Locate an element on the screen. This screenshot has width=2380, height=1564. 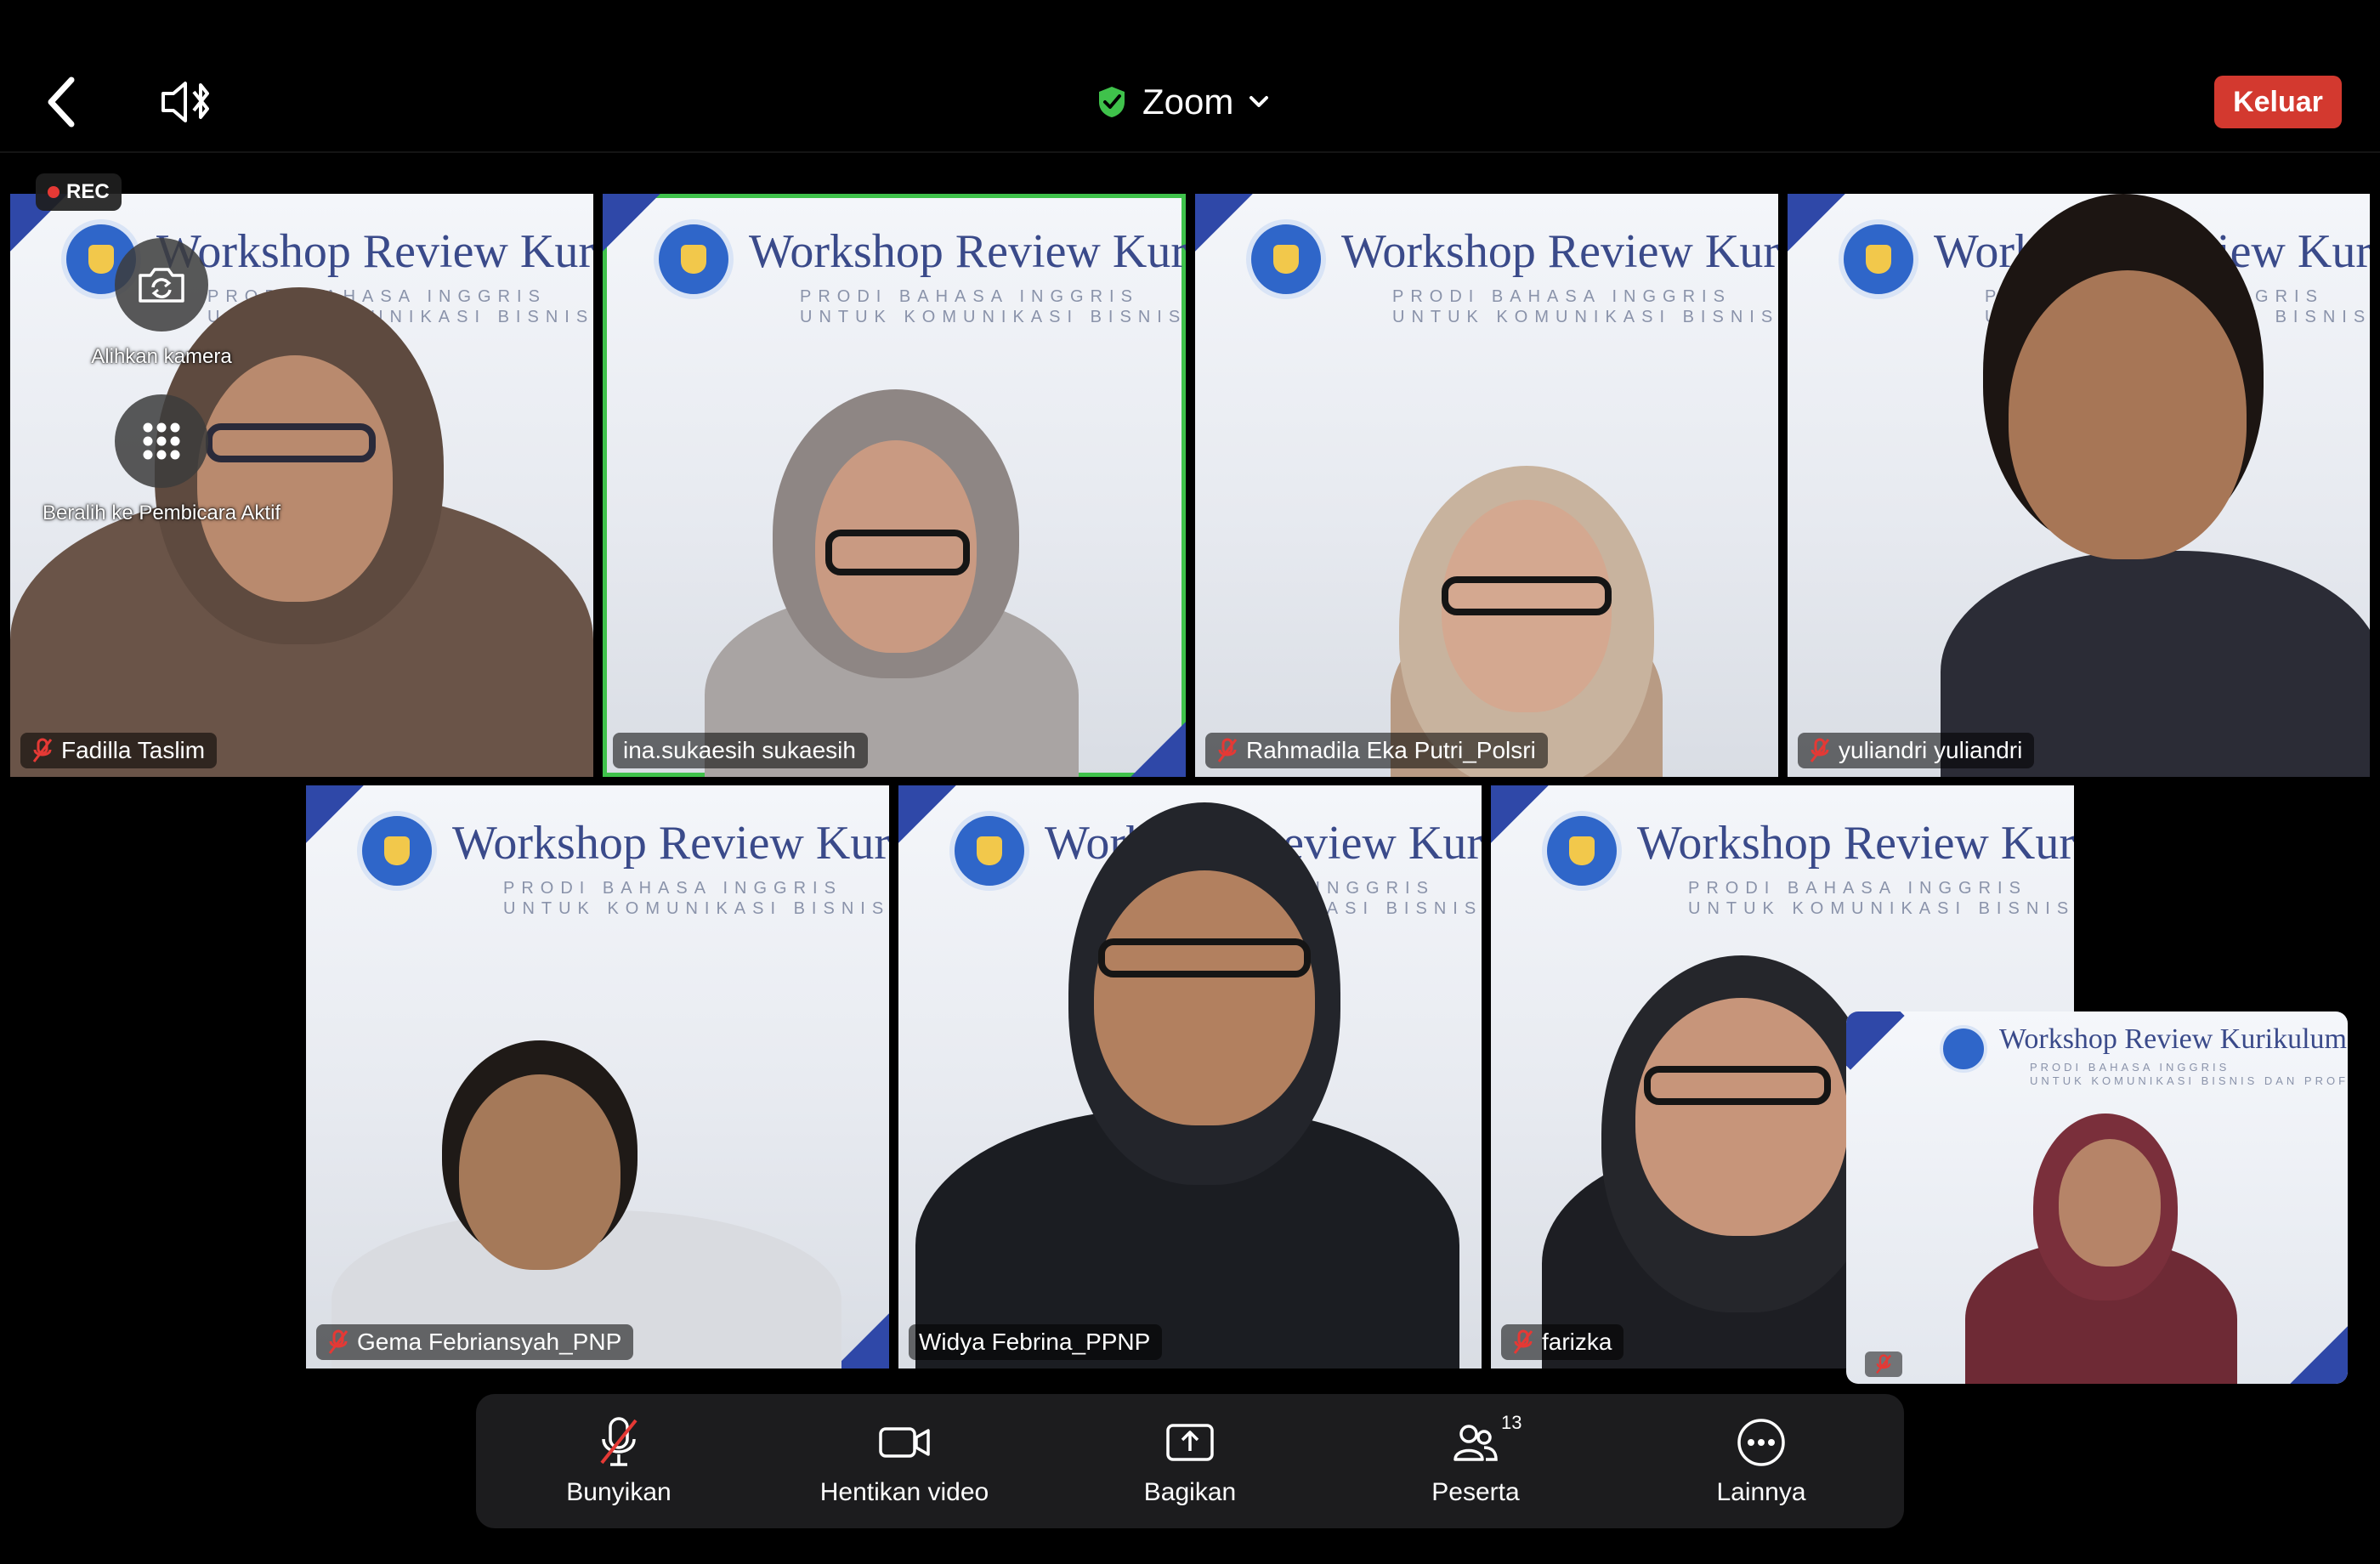
meeting-title-text: Zoom is located at coordinates (1188, 102).